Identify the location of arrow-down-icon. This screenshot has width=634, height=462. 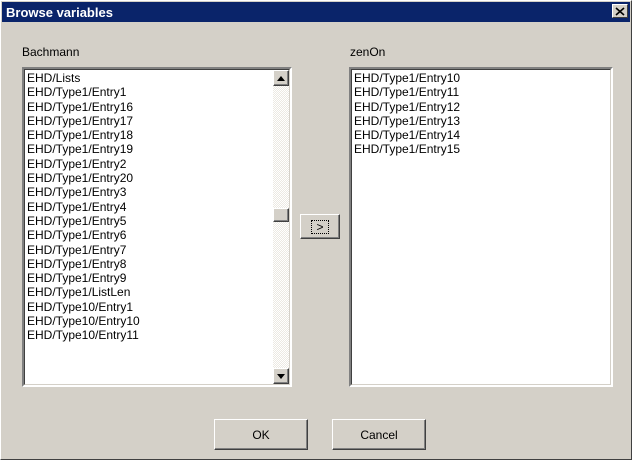
(281, 376).